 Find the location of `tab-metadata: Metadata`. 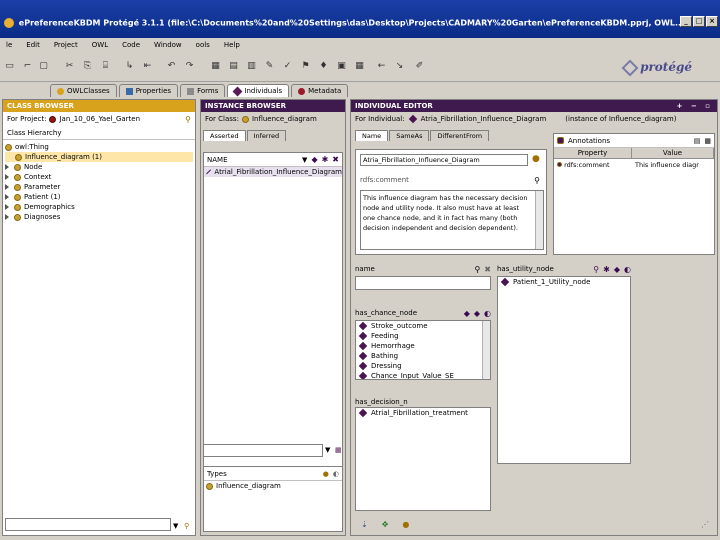

tab-metadata: Metadata is located at coordinates (320, 90).